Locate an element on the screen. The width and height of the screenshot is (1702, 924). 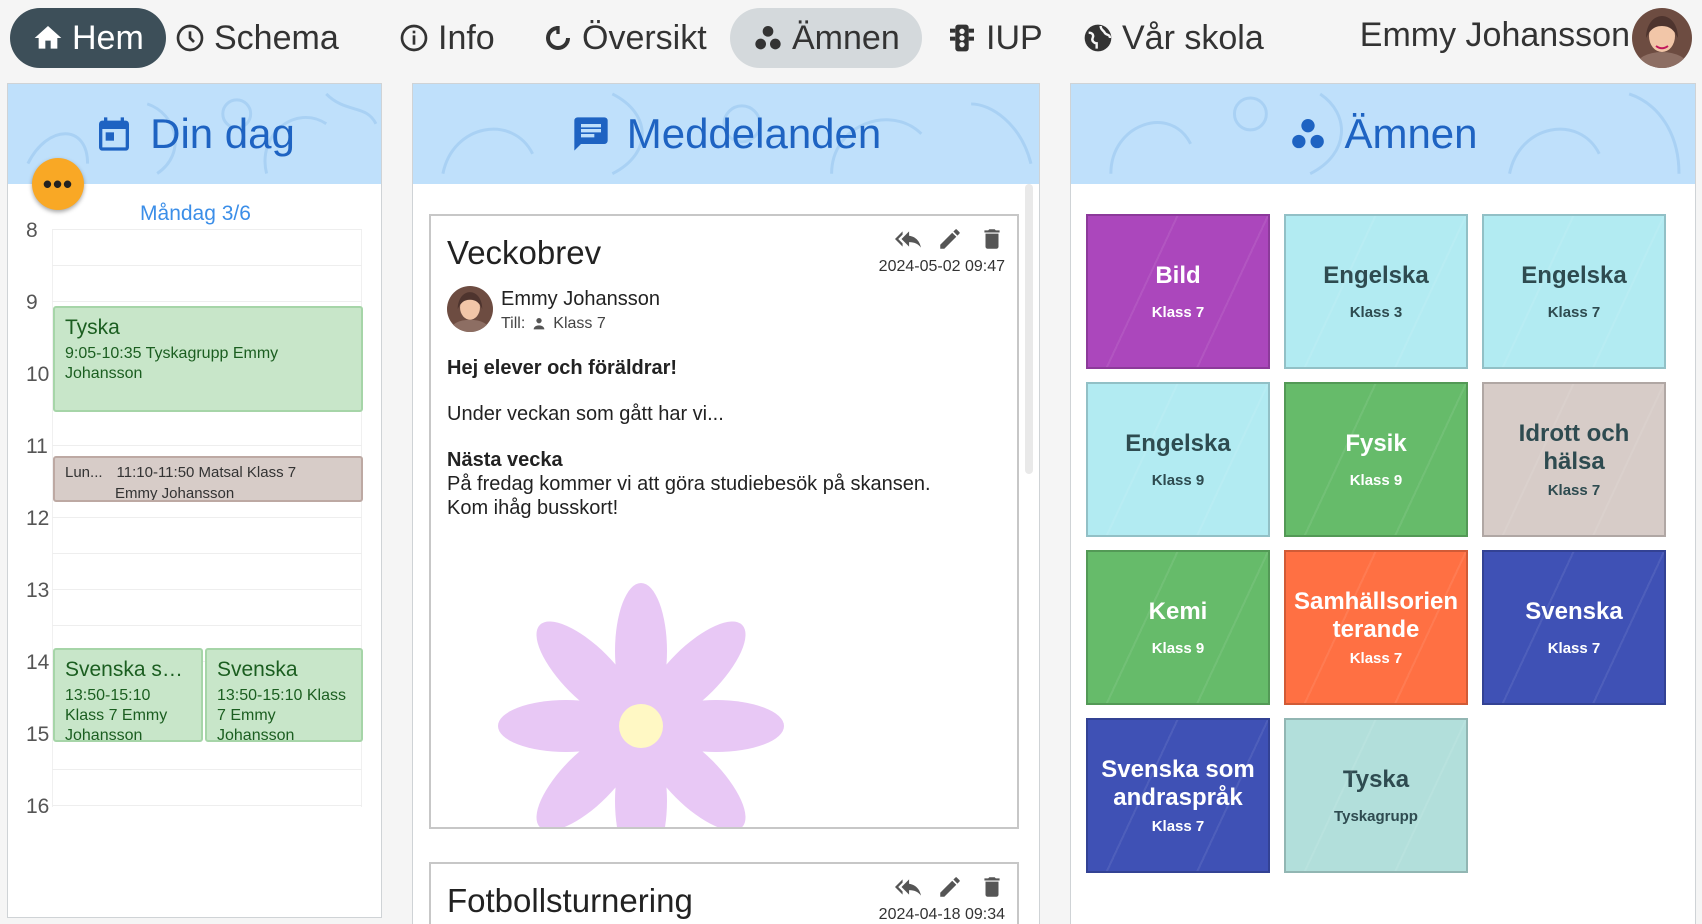
subject-tile-svenska-som-andrasprak: Svenska som andraspråk Klass 7 is located at coordinates (1178, 795).